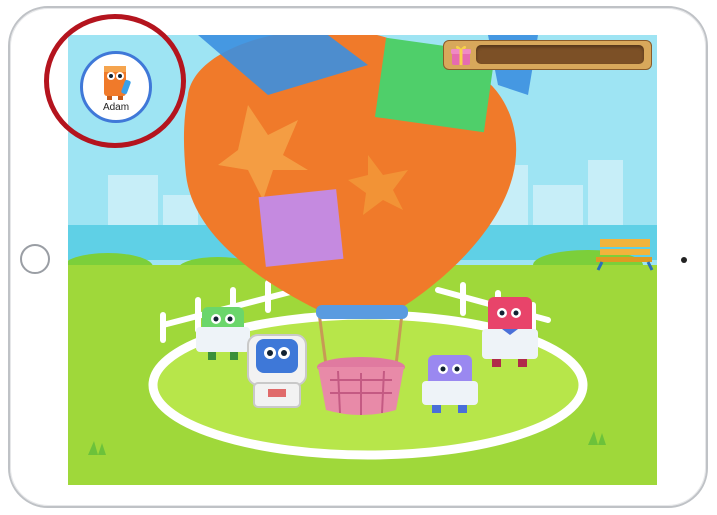 The height and width of the screenshot is (515, 717). What do you see at coordinates (510, 332) in the screenshot?
I see `red-scientist-character` at bounding box center [510, 332].